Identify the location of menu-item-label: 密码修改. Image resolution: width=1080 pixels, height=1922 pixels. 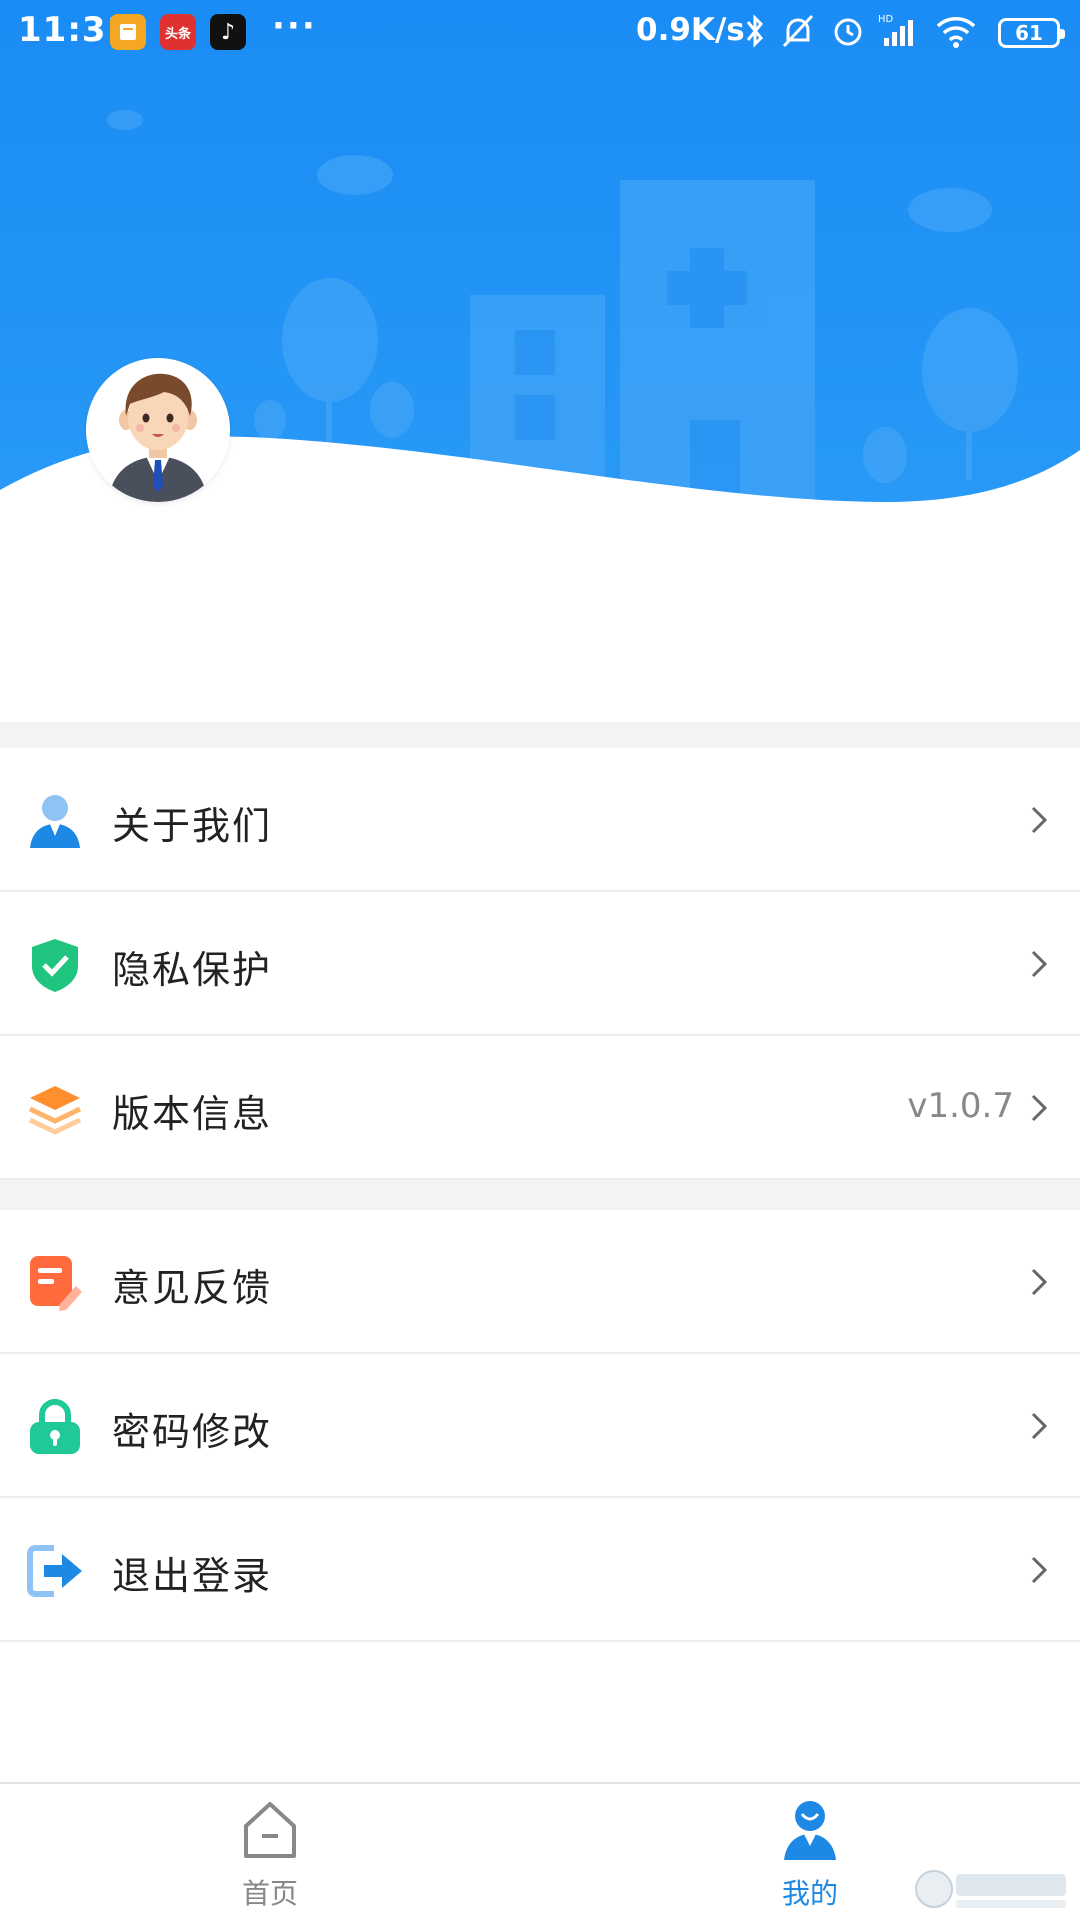
(192, 1432).